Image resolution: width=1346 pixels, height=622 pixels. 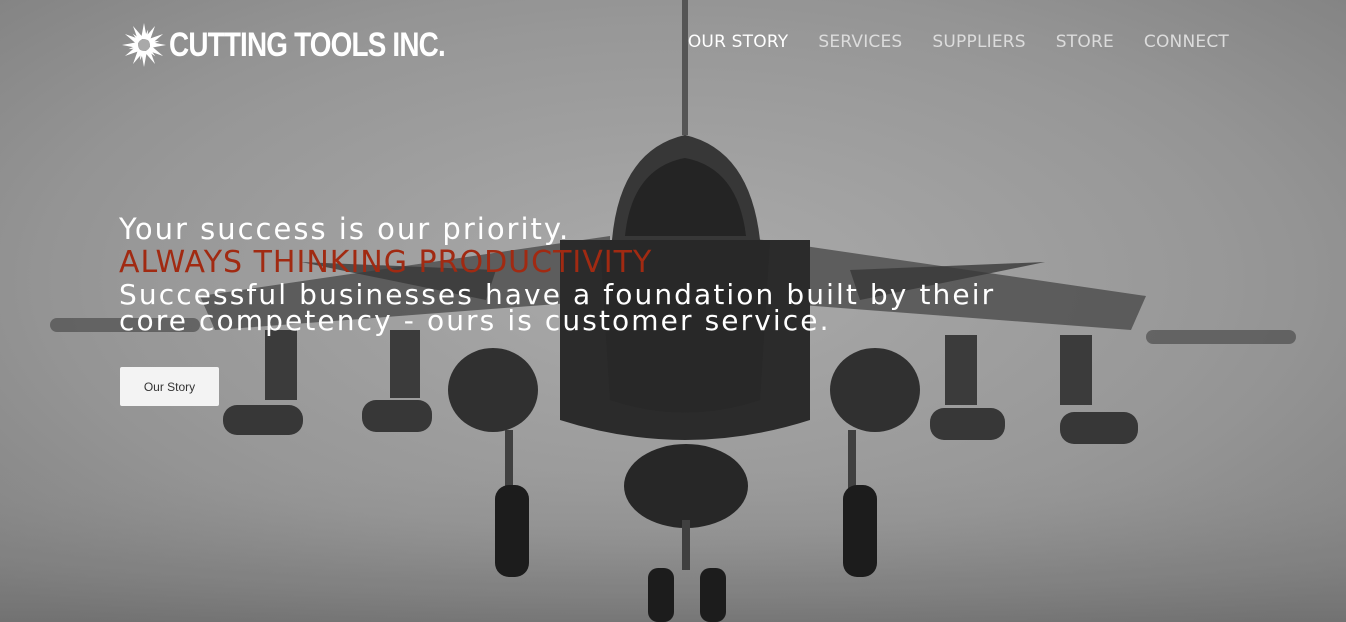 I want to click on our-story-button: Our Story, so click(x=169, y=386).